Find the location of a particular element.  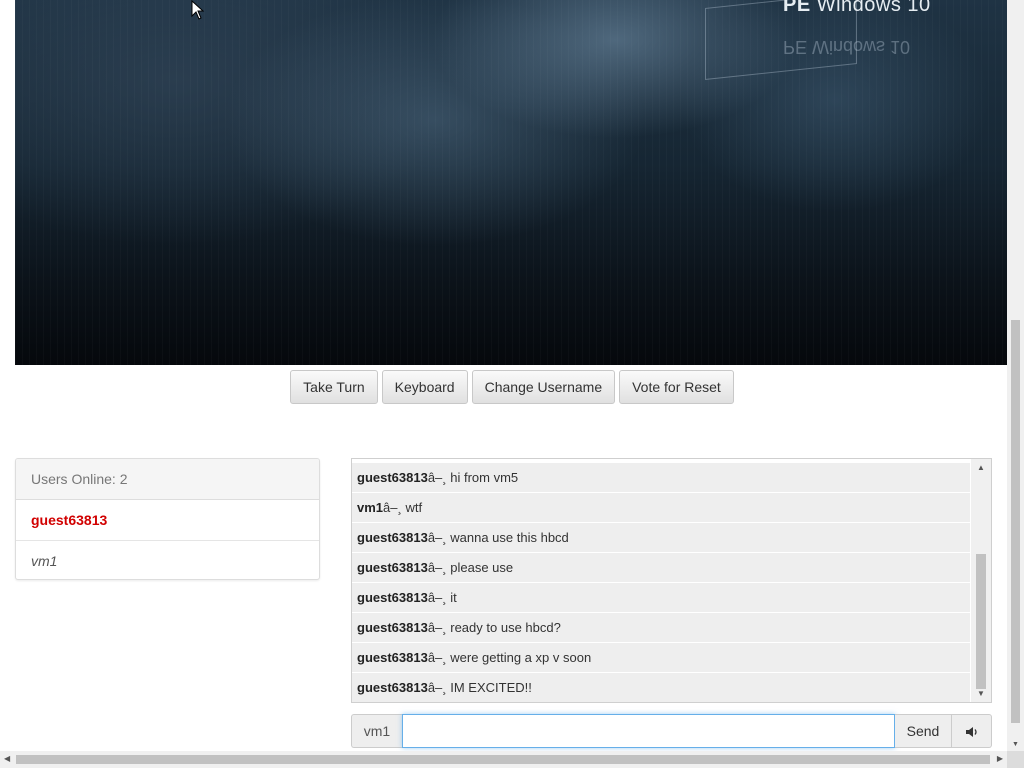

vm-logo-name: Windows 10 is located at coordinates (873, 8).